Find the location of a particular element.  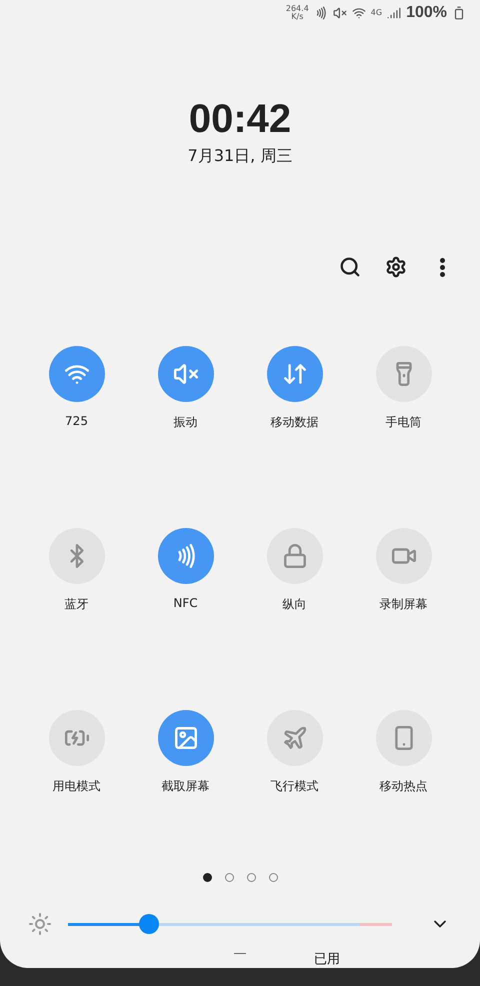

more-icon is located at coordinates (442, 267).